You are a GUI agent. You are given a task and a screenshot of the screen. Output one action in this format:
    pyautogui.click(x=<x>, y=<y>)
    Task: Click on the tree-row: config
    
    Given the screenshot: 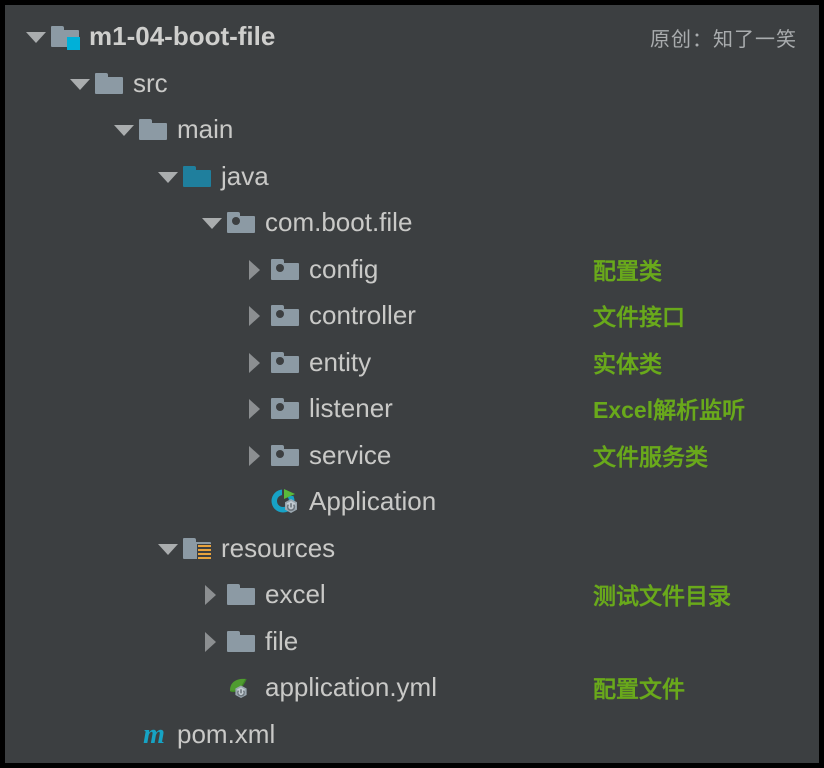 What is the action you would take?
    pyautogui.click(x=310, y=269)
    